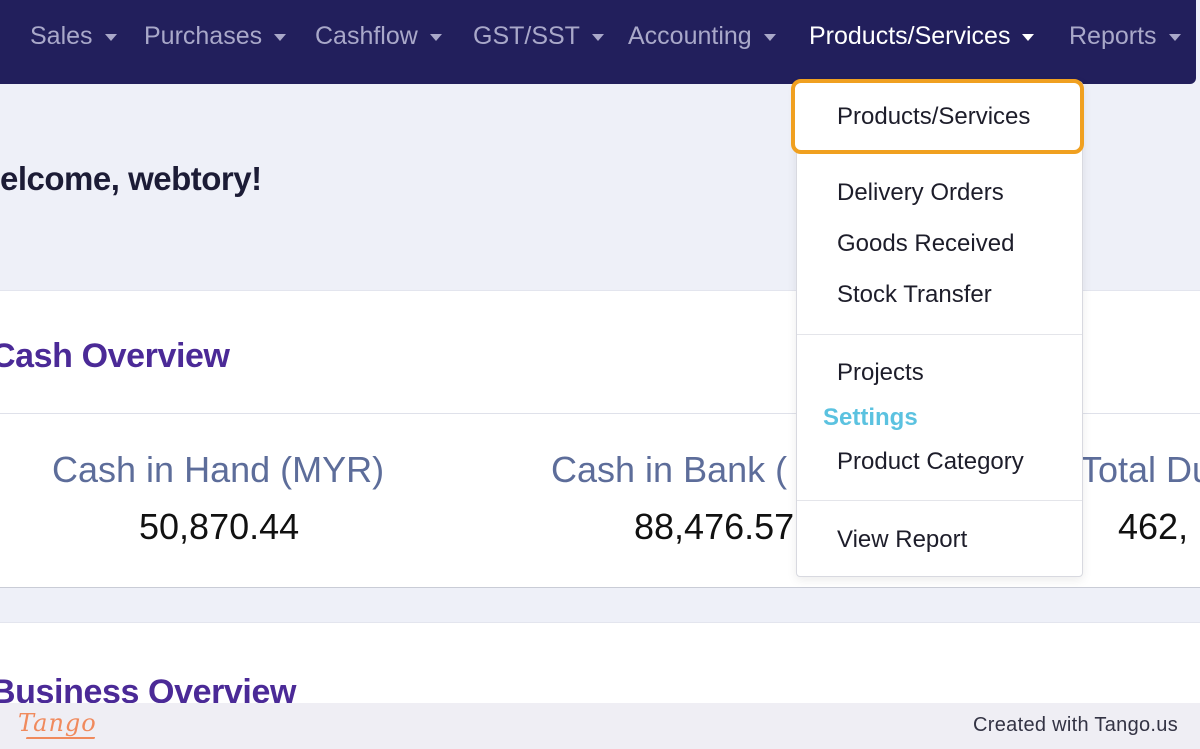  Describe the element at coordinates (1153, 526) in the screenshot. I see `total-due-value: 462,` at that location.